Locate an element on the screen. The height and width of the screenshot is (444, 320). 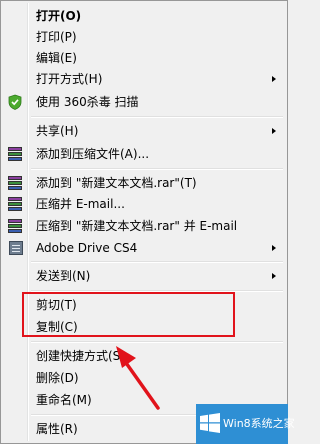
watermark: Win8系统之家 is located at coordinates (245, 424).